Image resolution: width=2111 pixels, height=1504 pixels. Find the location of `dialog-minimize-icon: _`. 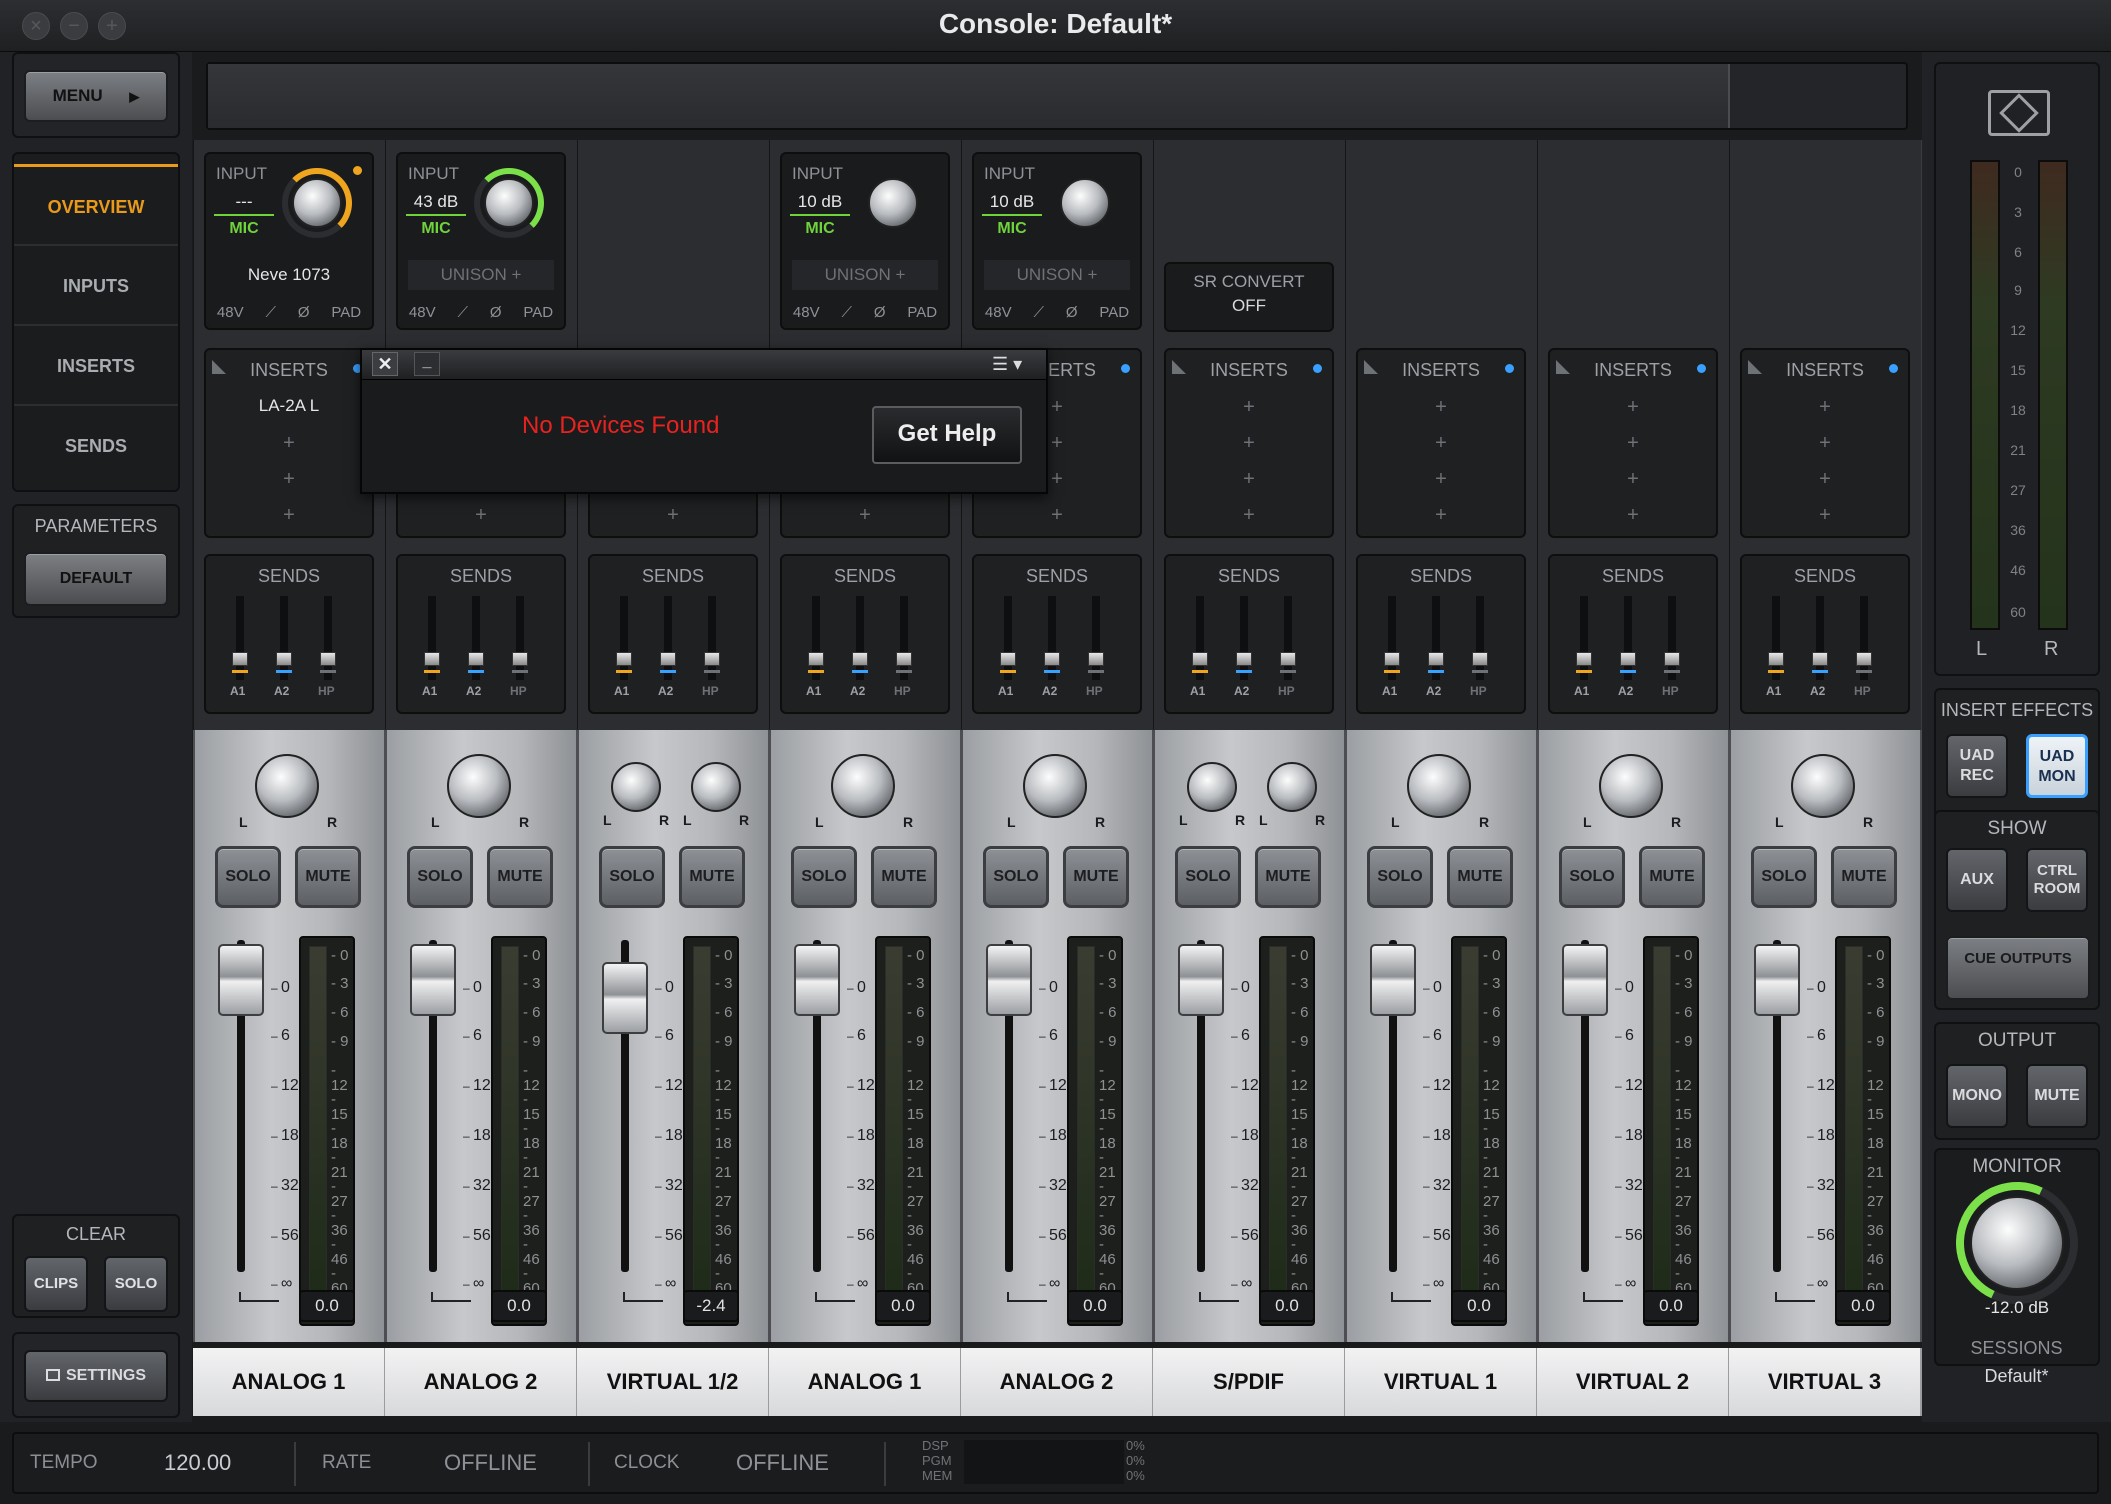

dialog-minimize-icon: _ is located at coordinates (427, 364).